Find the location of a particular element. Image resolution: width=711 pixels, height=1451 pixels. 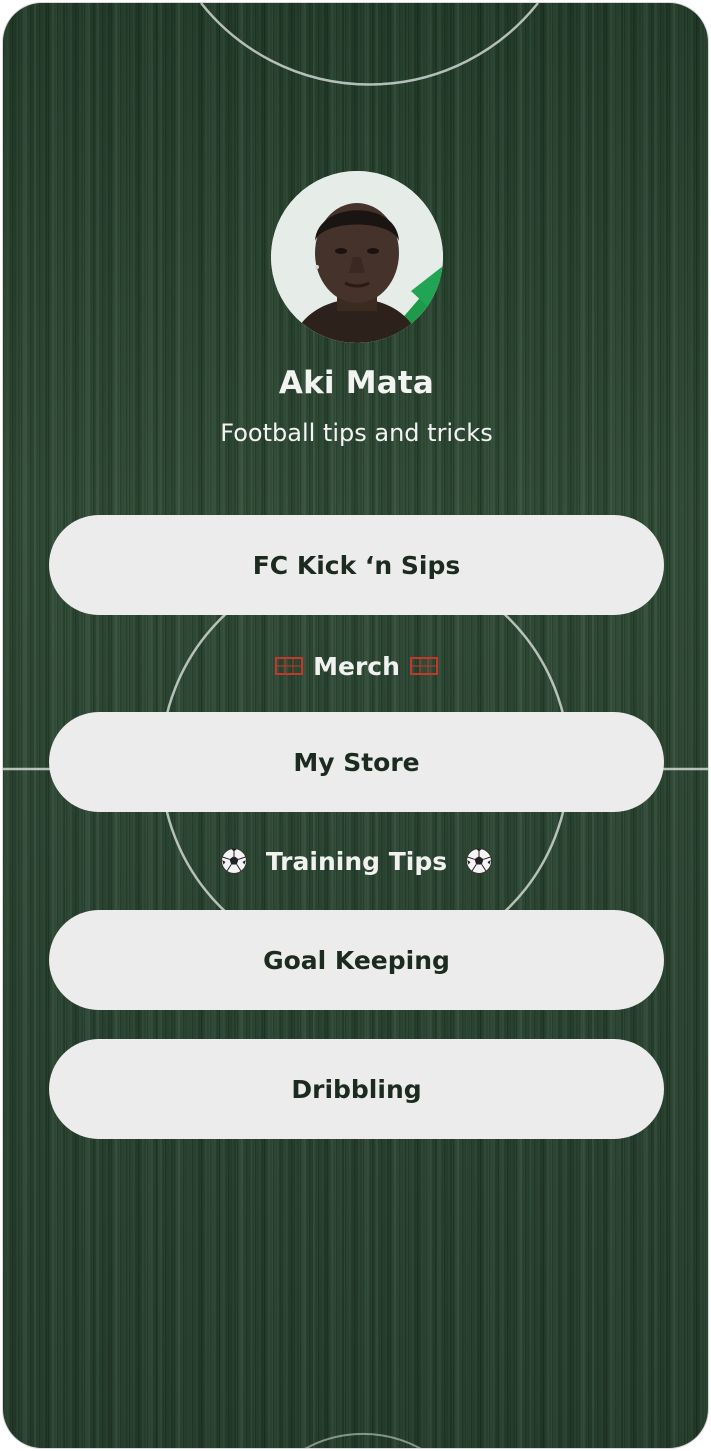

link-button-dribbling: Dribbling is located at coordinates (356, 1089).